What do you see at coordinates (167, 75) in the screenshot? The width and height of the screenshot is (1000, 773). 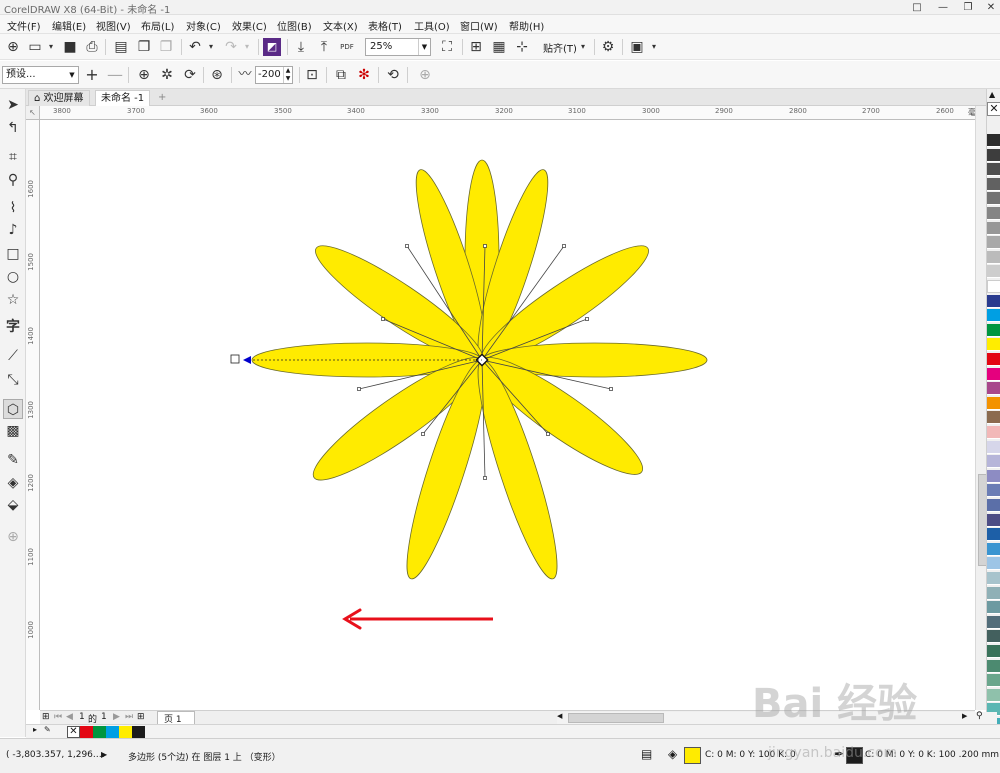 I see `zipper-distortion-icon: ✲` at bounding box center [167, 75].